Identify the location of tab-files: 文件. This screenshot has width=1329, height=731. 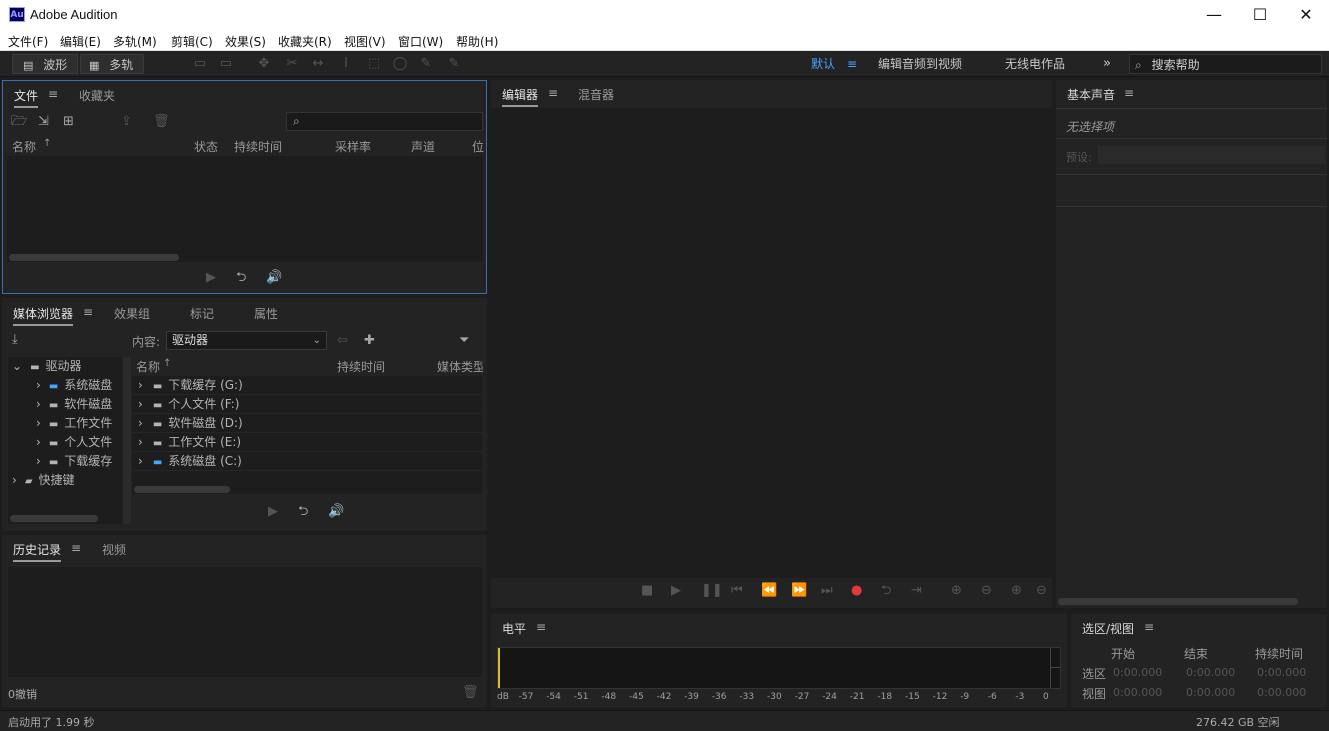
(26, 97).